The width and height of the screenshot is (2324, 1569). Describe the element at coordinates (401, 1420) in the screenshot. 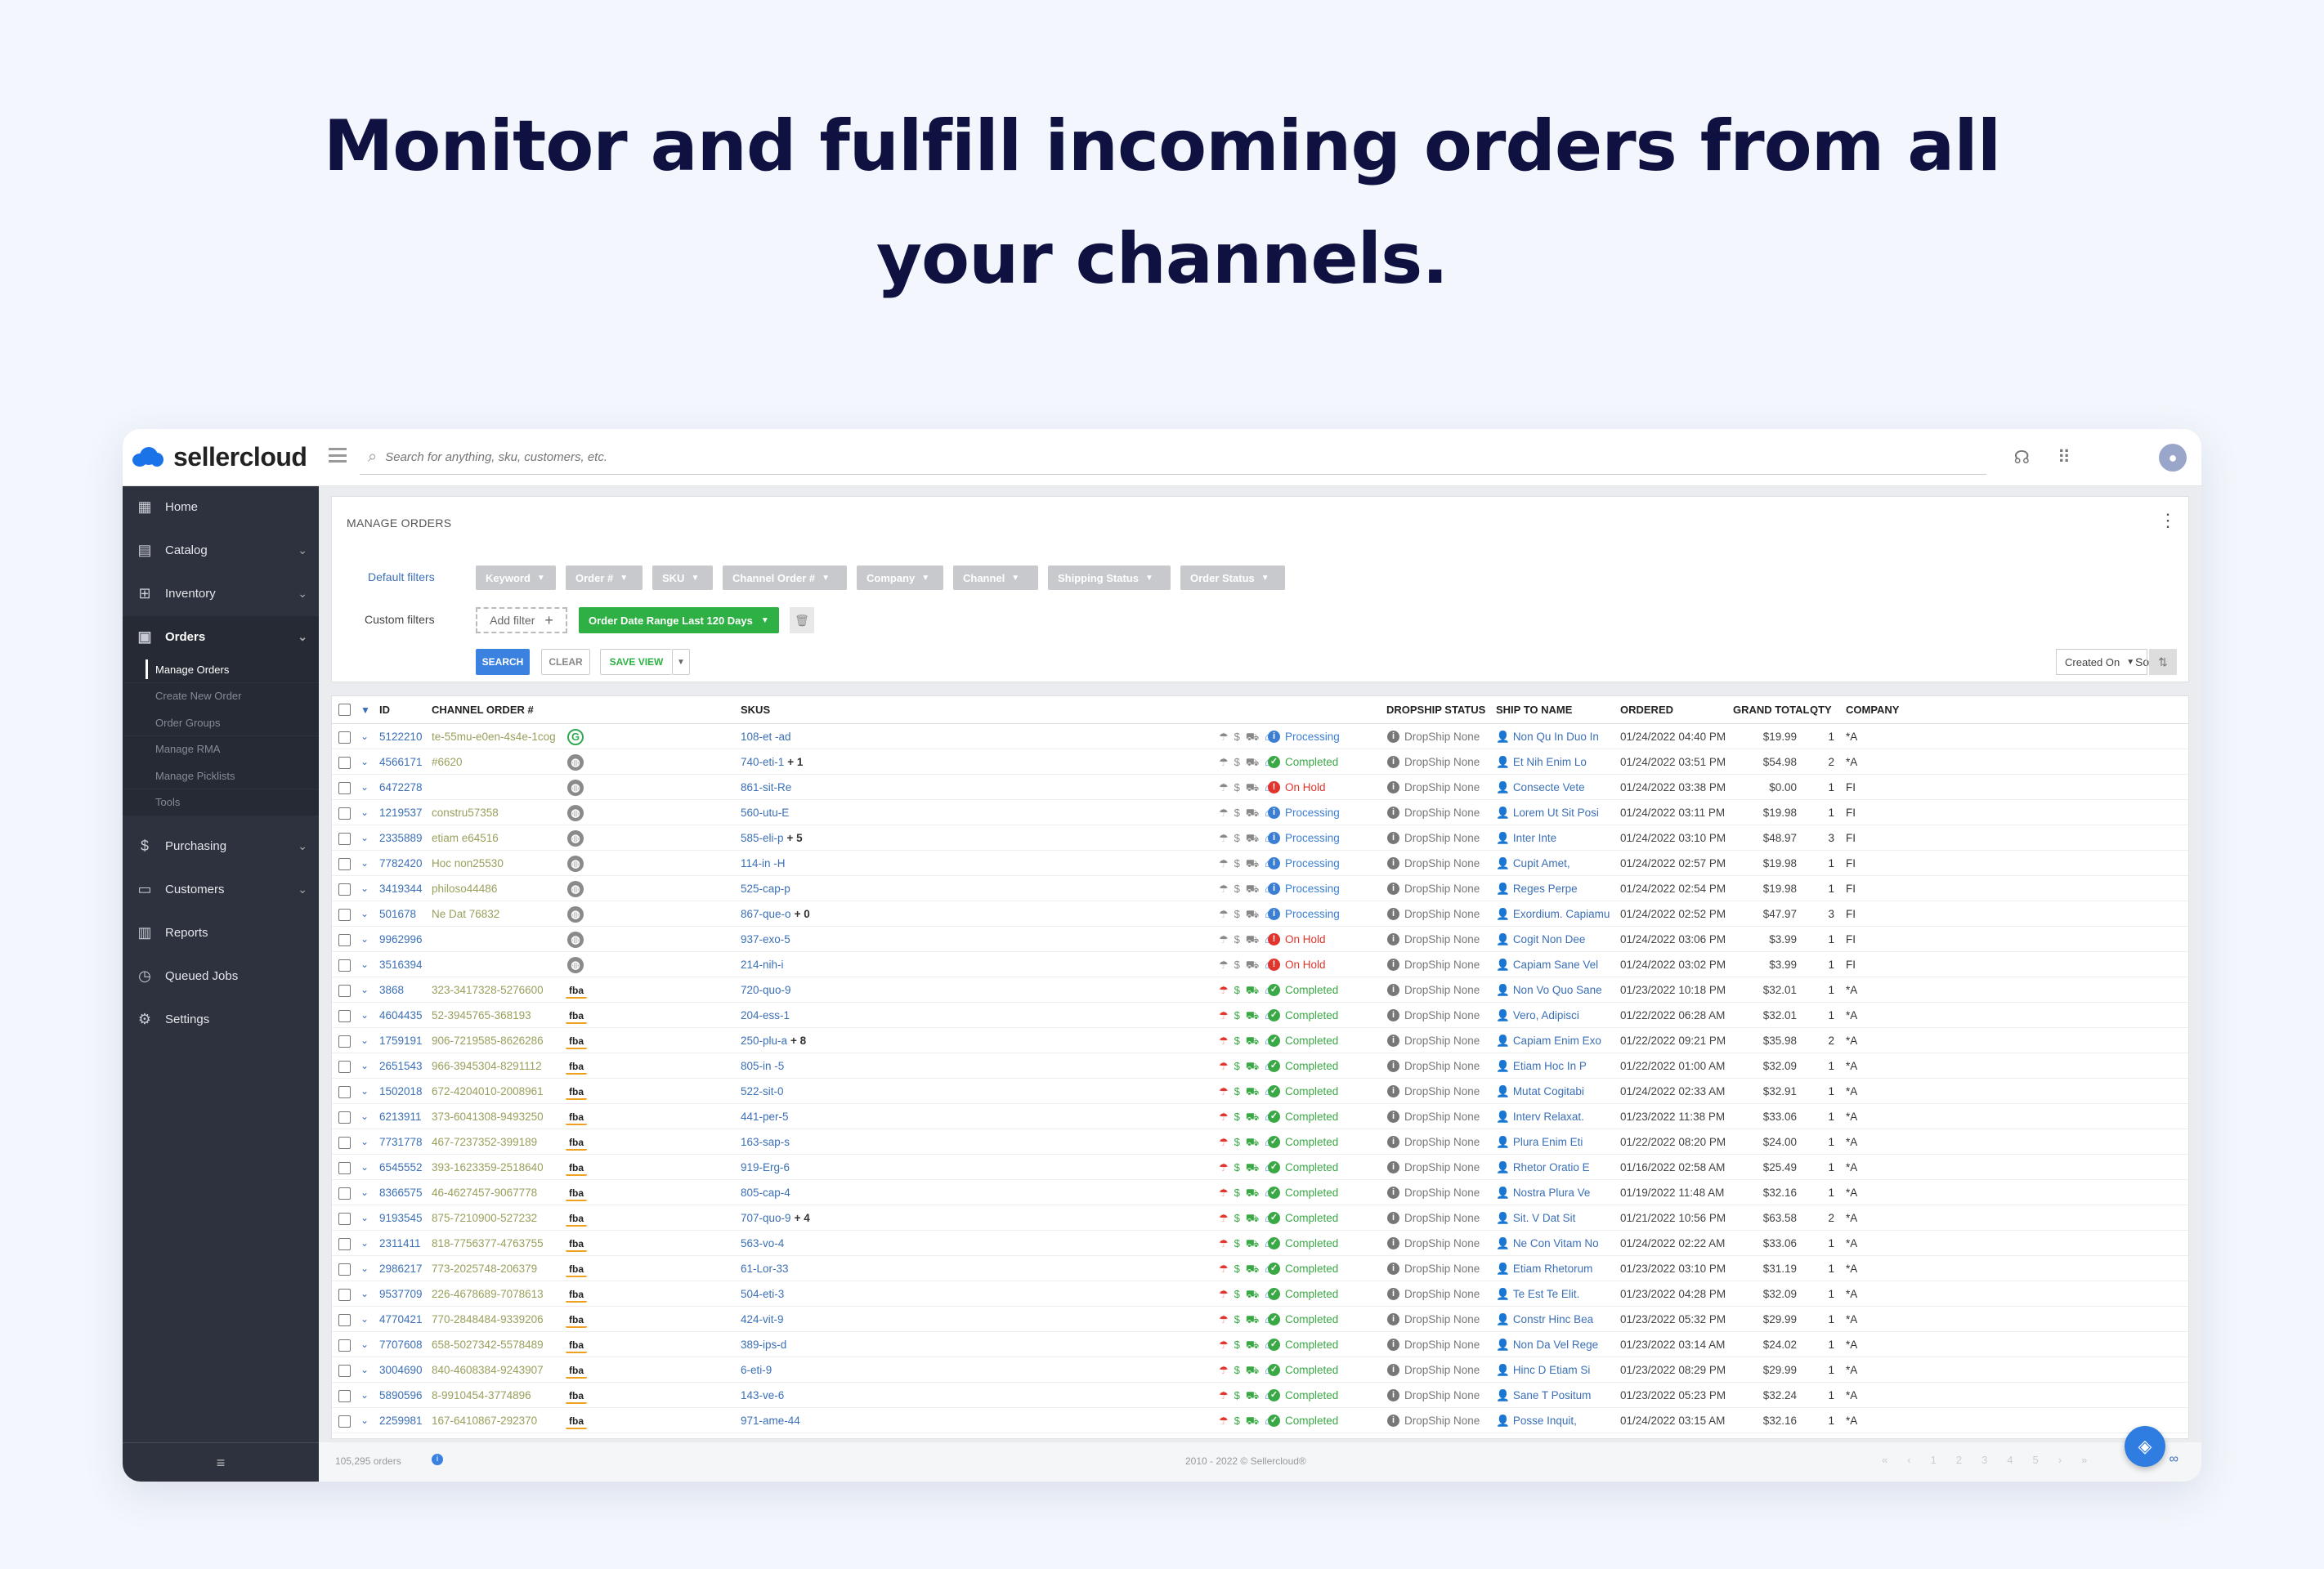

I see `order-id: 2259981` at that location.